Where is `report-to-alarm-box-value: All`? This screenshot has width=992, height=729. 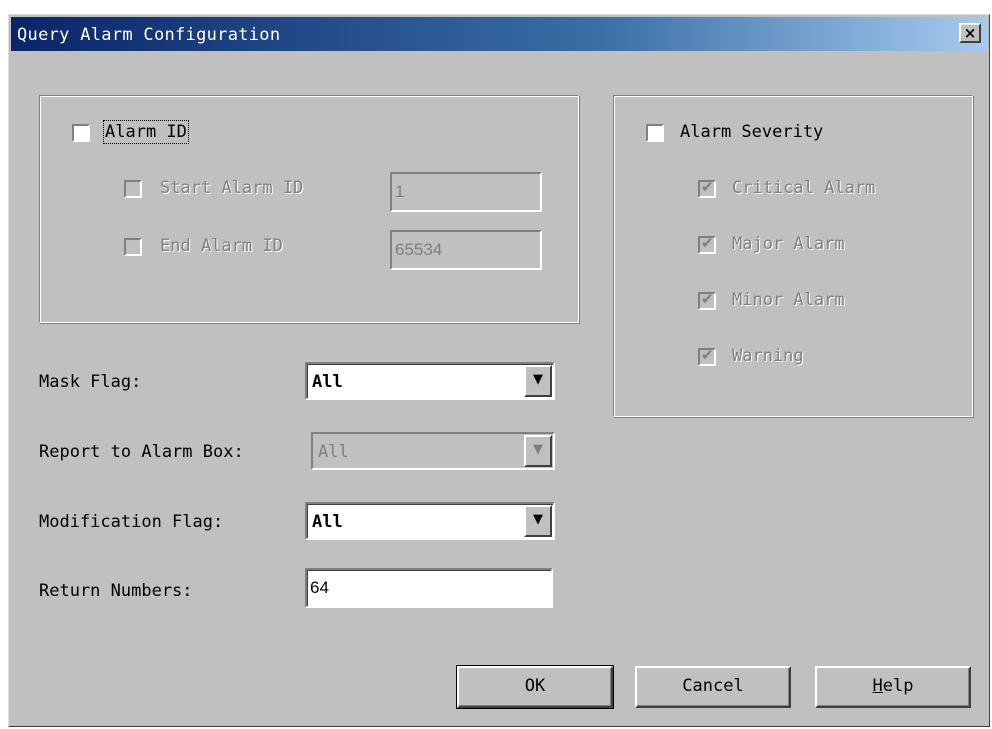
report-to-alarm-box-value: All is located at coordinates (333, 452).